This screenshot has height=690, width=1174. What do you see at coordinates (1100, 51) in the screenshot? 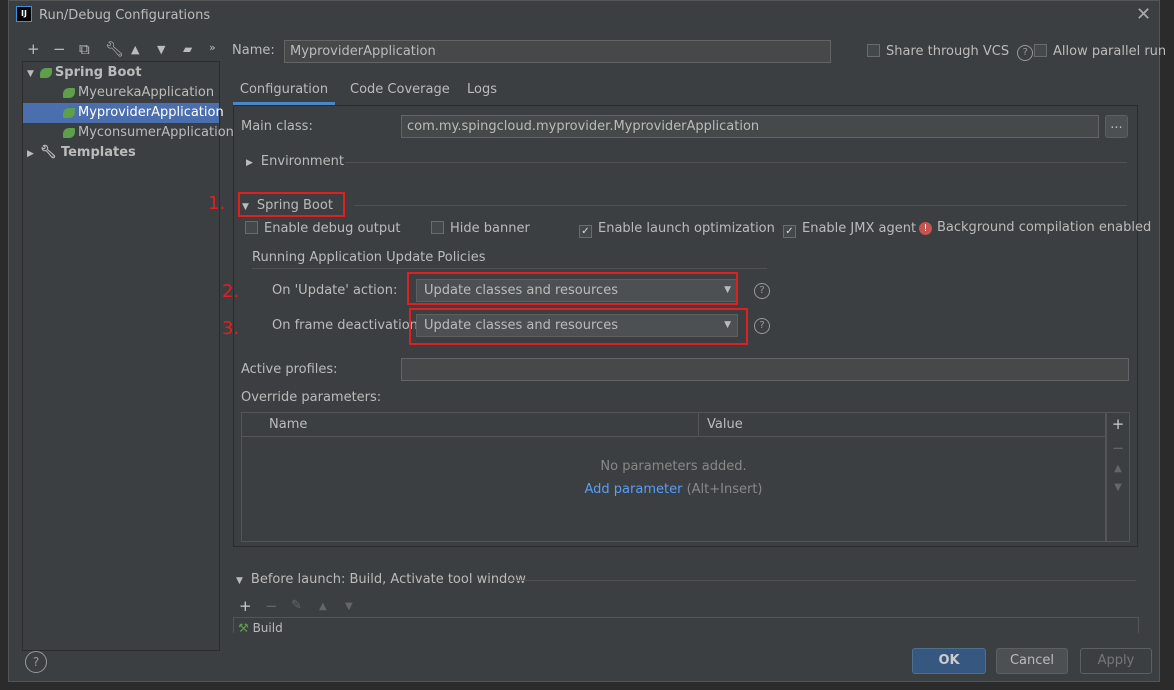
I see `allow-parallel-checkbox: Allow parallel run` at bounding box center [1100, 51].